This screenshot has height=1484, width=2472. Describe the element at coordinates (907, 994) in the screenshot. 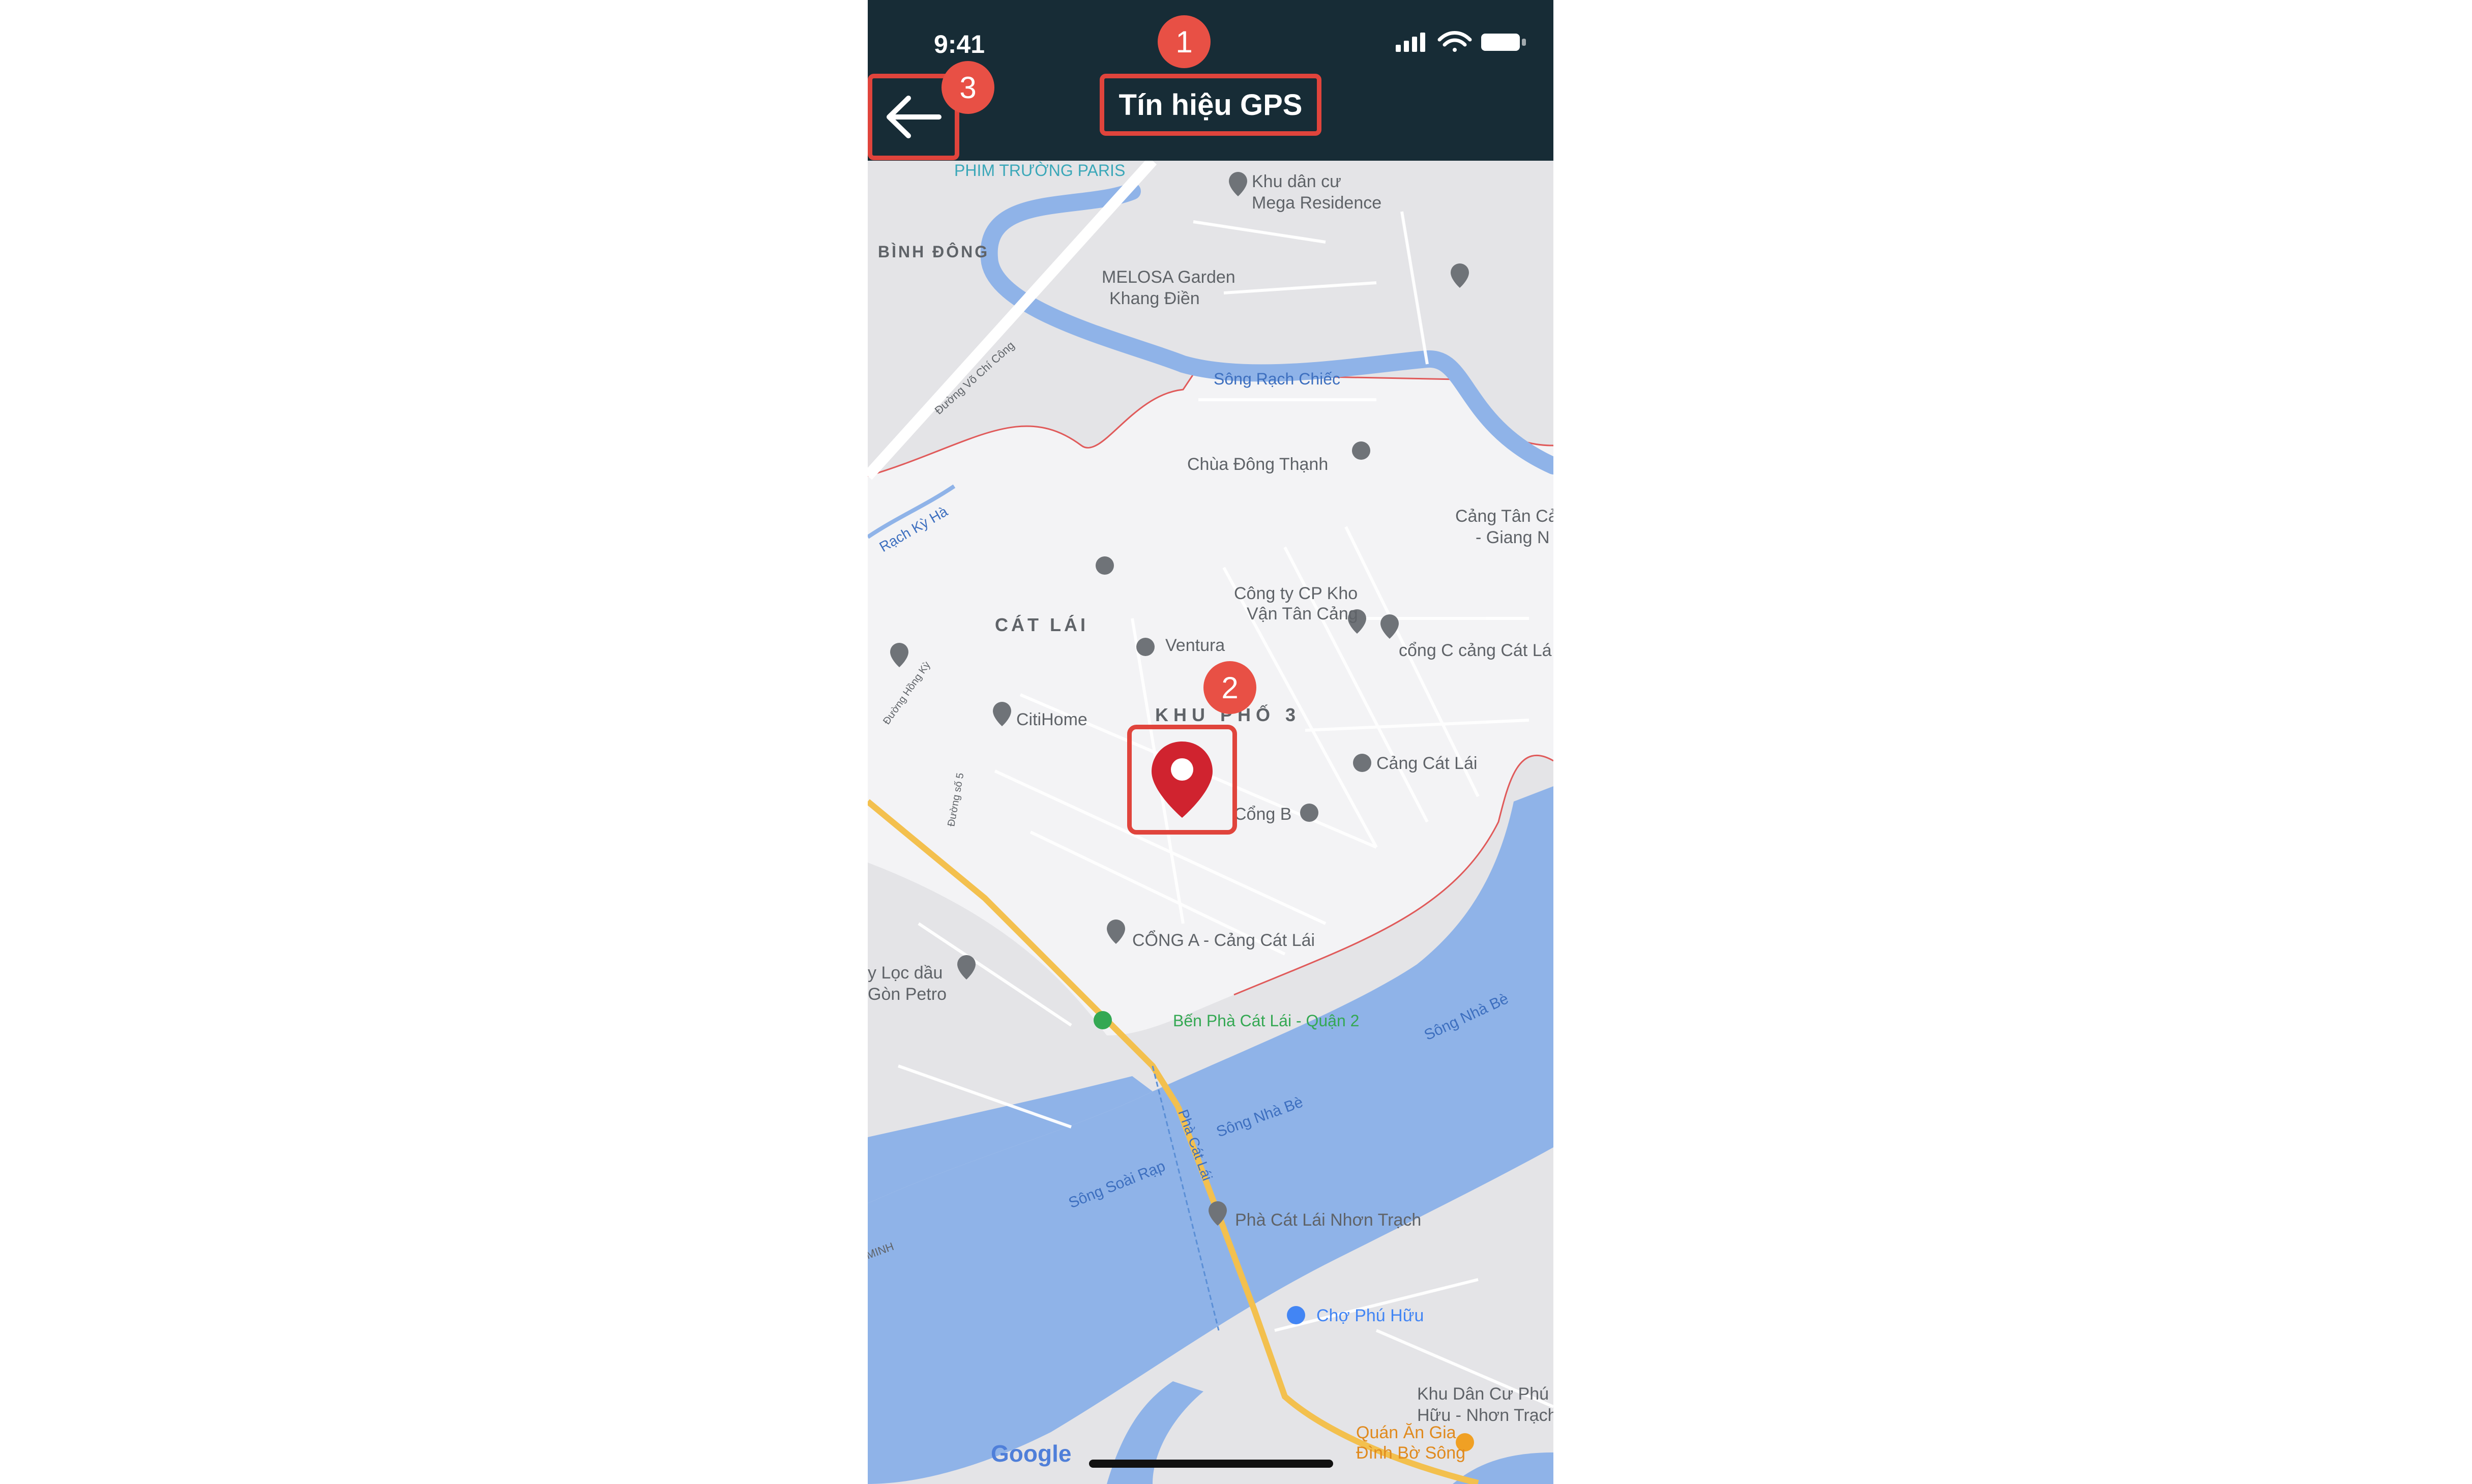

I see `poi-label: Gòn Petro` at that location.